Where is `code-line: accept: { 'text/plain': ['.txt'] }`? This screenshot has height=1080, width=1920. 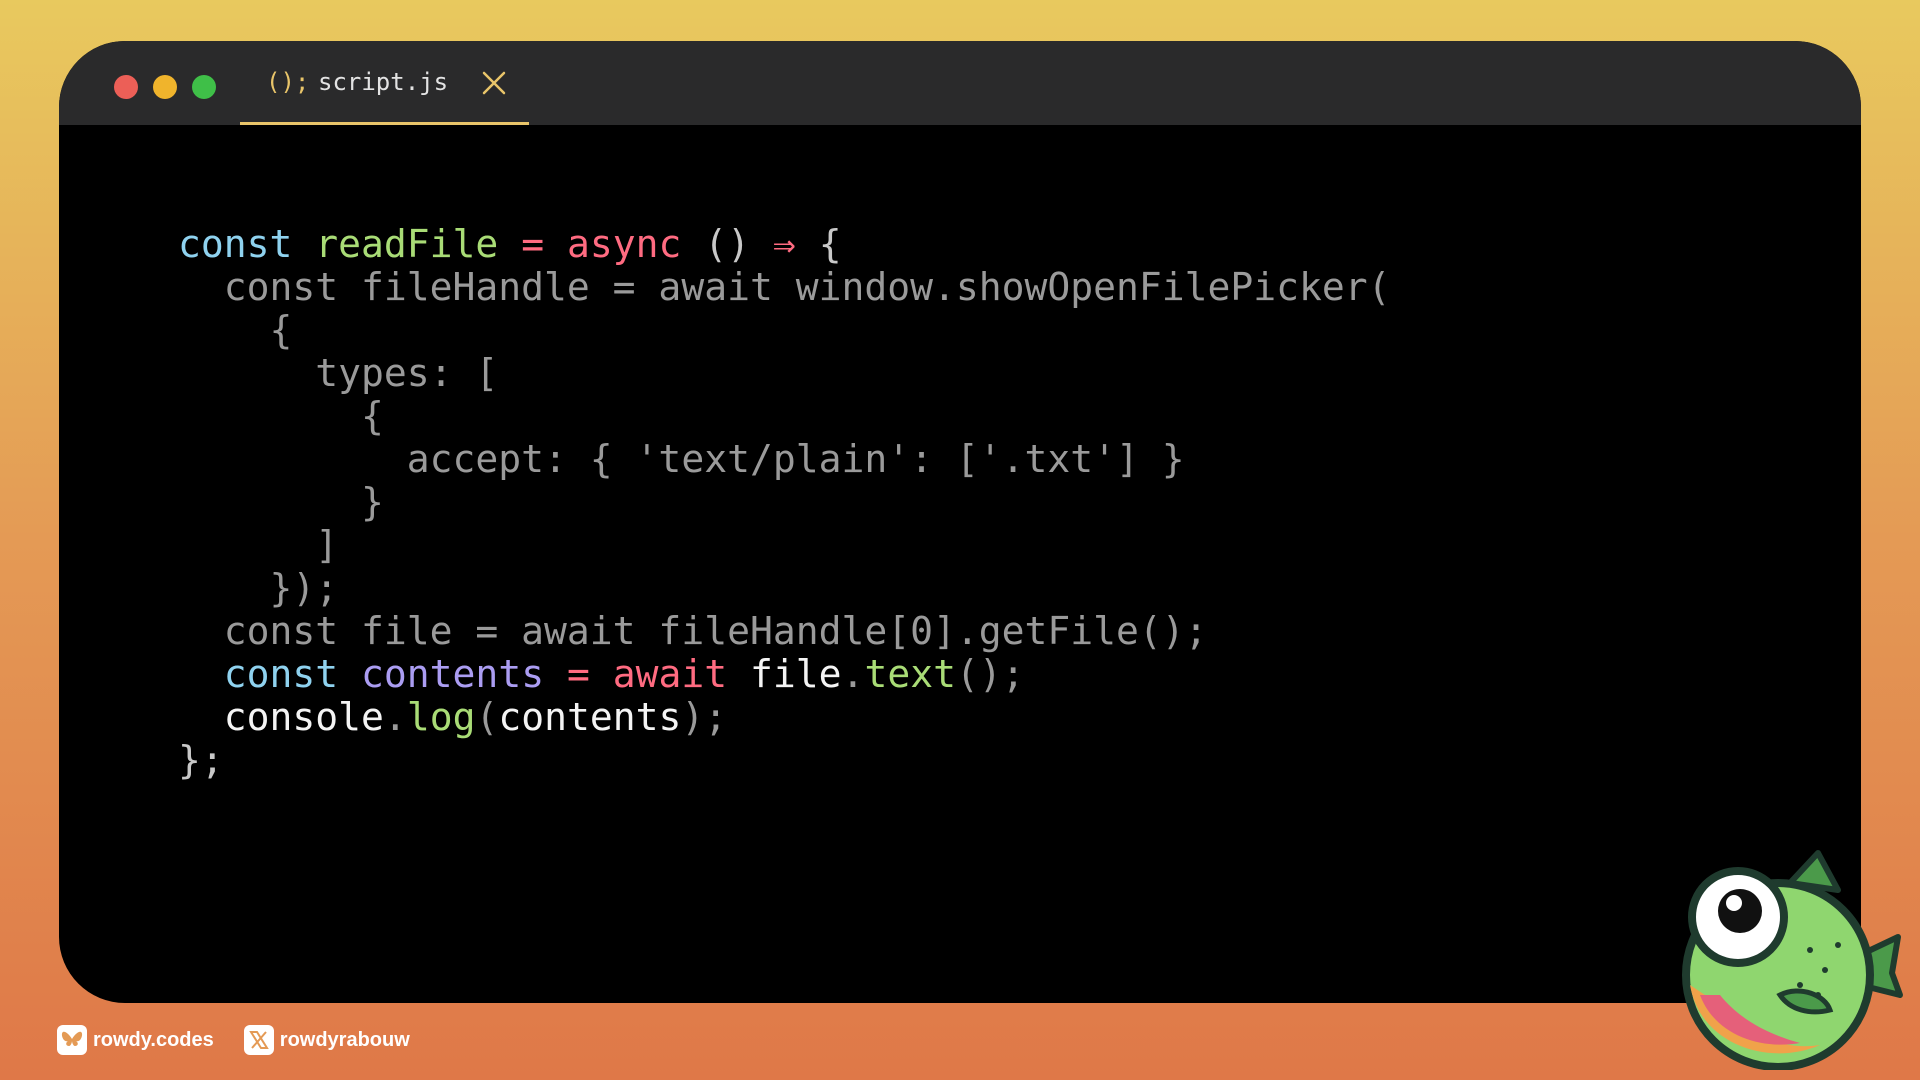
code-line: accept: { 'text/plain': ['.txt'] } is located at coordinates (784, 459).